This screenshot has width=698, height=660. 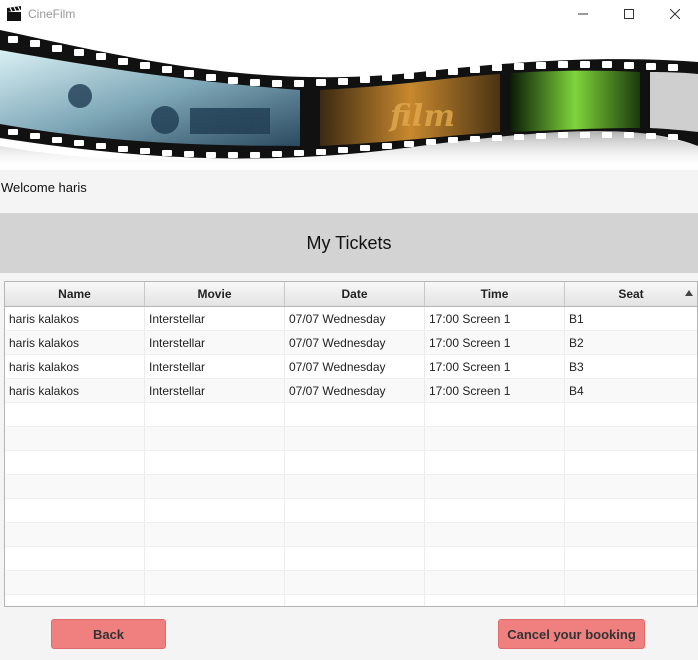 I want to click on tickets-header: My Tickets, so click(x=349, y=243).